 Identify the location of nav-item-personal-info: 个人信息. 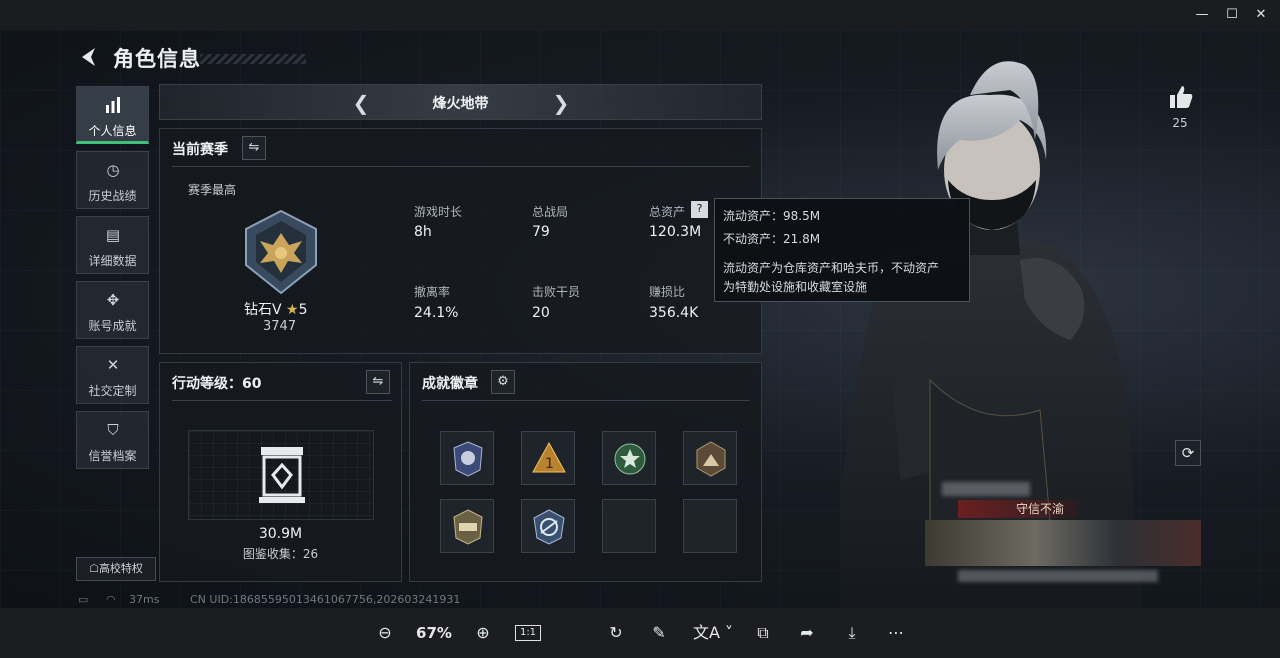
(112, 115).